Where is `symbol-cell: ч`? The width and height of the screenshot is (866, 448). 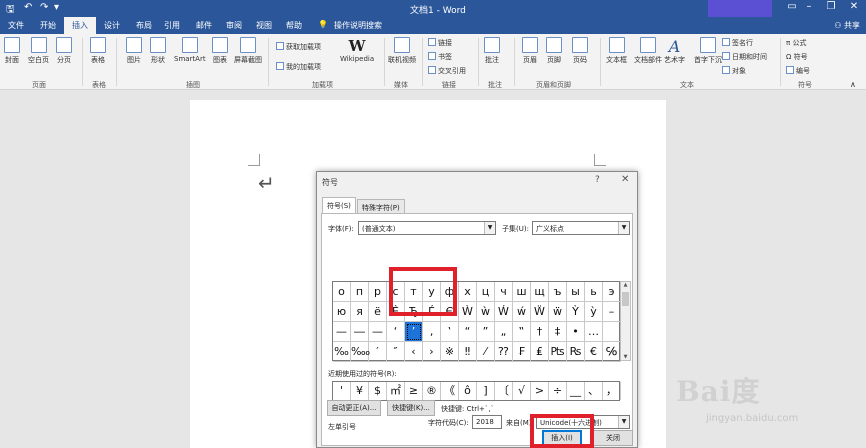 symbol-cell: ч is located at coordinates (504, 292).